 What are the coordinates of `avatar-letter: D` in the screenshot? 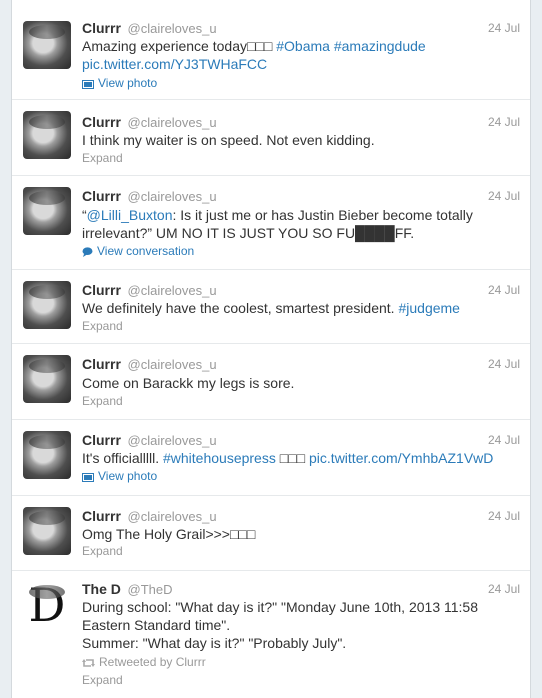 It's located at (47, 605).